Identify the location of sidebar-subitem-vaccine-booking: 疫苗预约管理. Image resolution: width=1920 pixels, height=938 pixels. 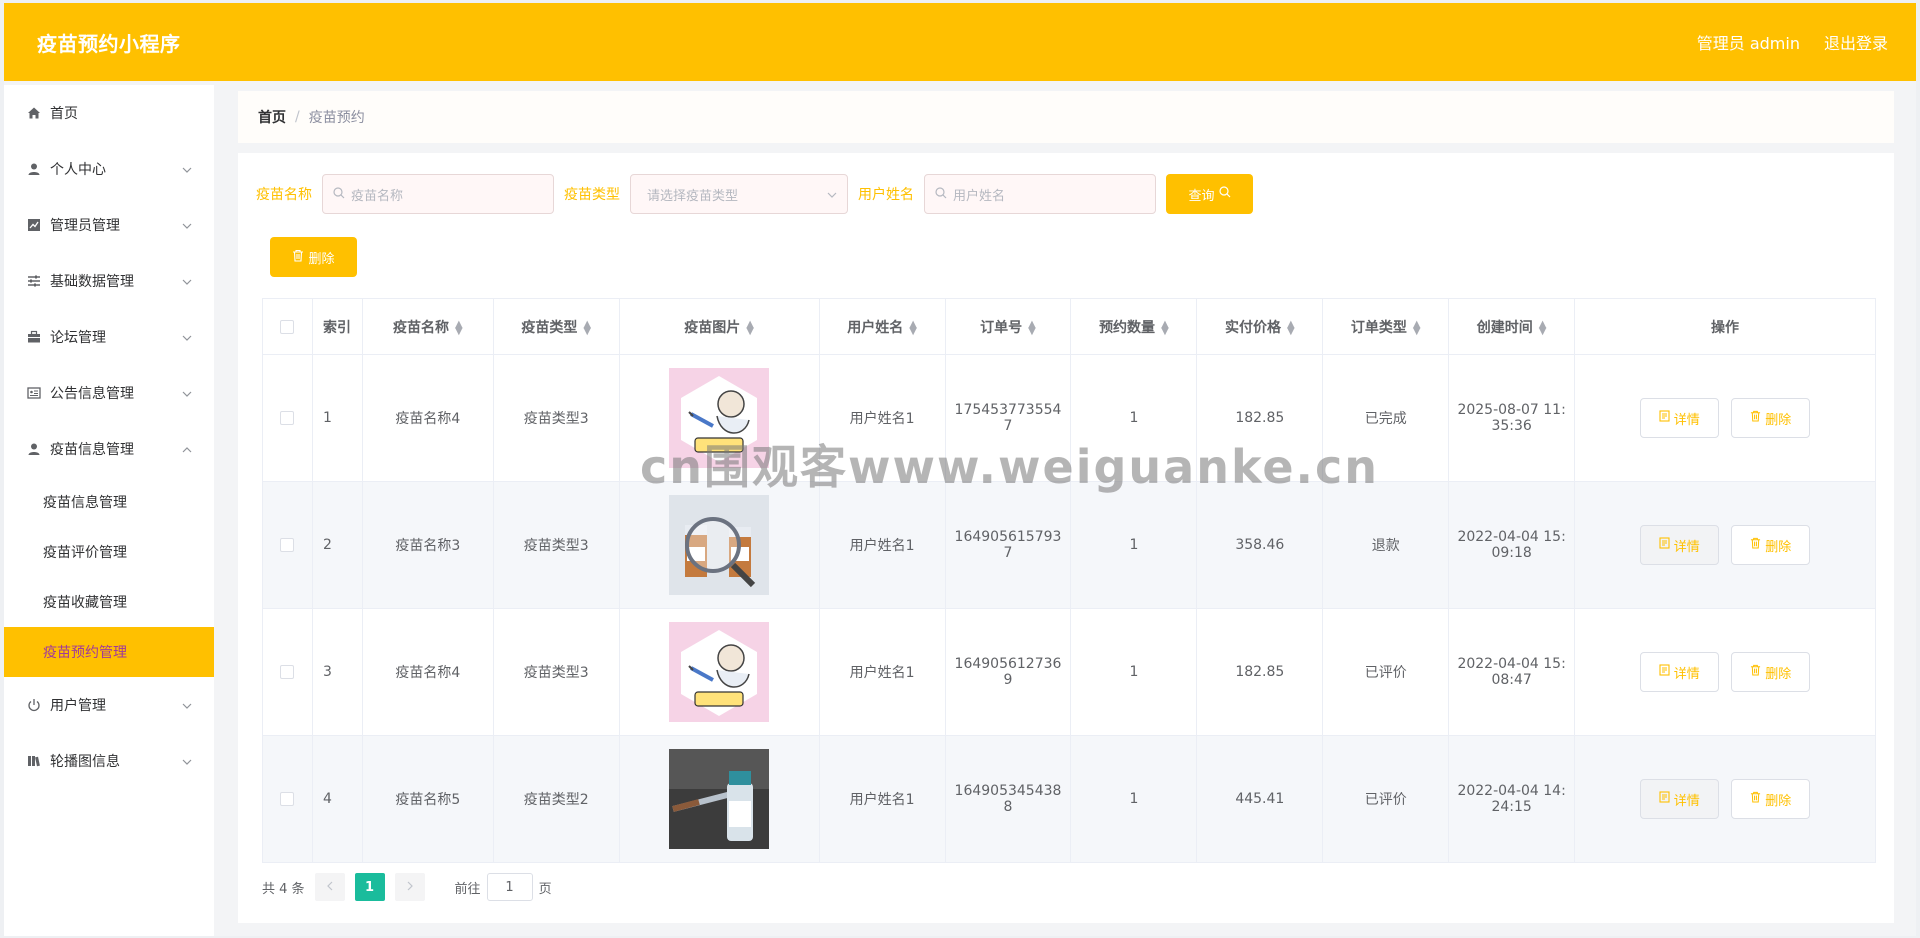
(109, 652).